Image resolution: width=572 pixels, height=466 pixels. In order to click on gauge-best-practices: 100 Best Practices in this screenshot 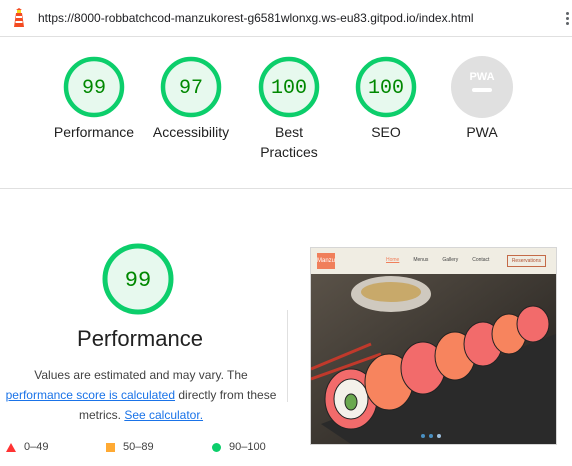, I will do `click(289, 109)`.